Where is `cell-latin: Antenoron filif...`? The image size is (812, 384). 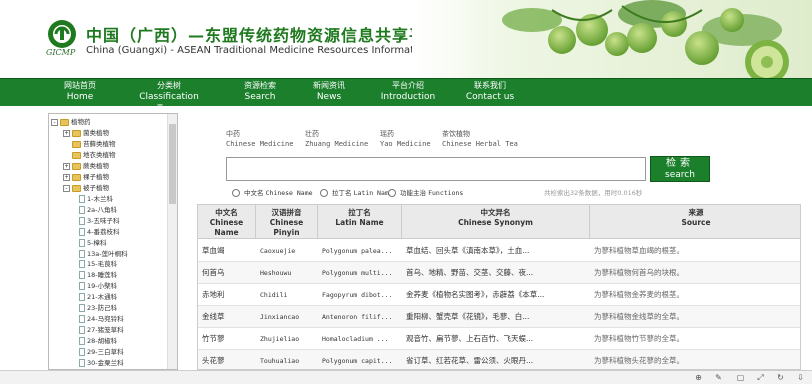 cell-latin: Antenoron filif... is located at coordinates (357, 317).